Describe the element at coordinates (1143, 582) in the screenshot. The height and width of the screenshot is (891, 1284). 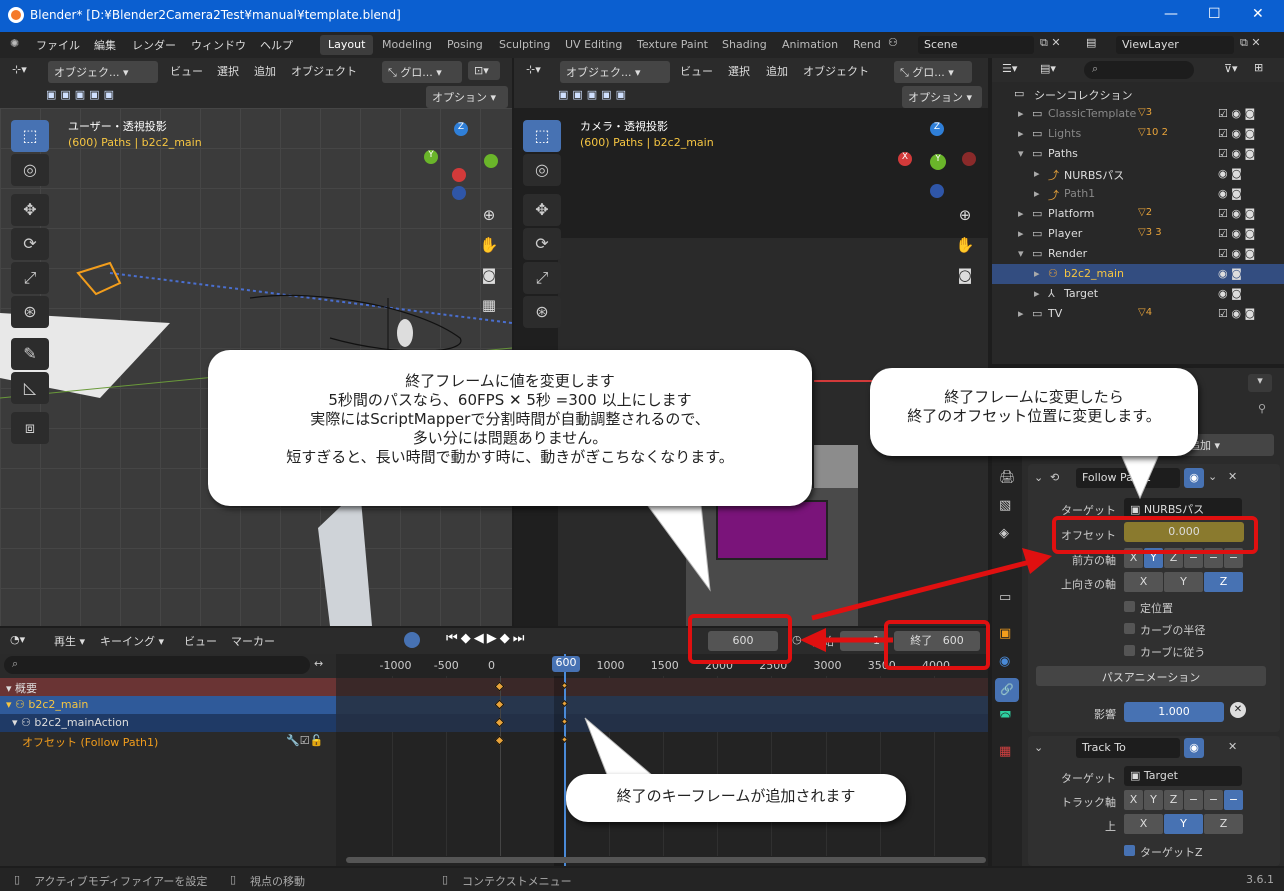
I see `up-axis-button-0: X` at that location.